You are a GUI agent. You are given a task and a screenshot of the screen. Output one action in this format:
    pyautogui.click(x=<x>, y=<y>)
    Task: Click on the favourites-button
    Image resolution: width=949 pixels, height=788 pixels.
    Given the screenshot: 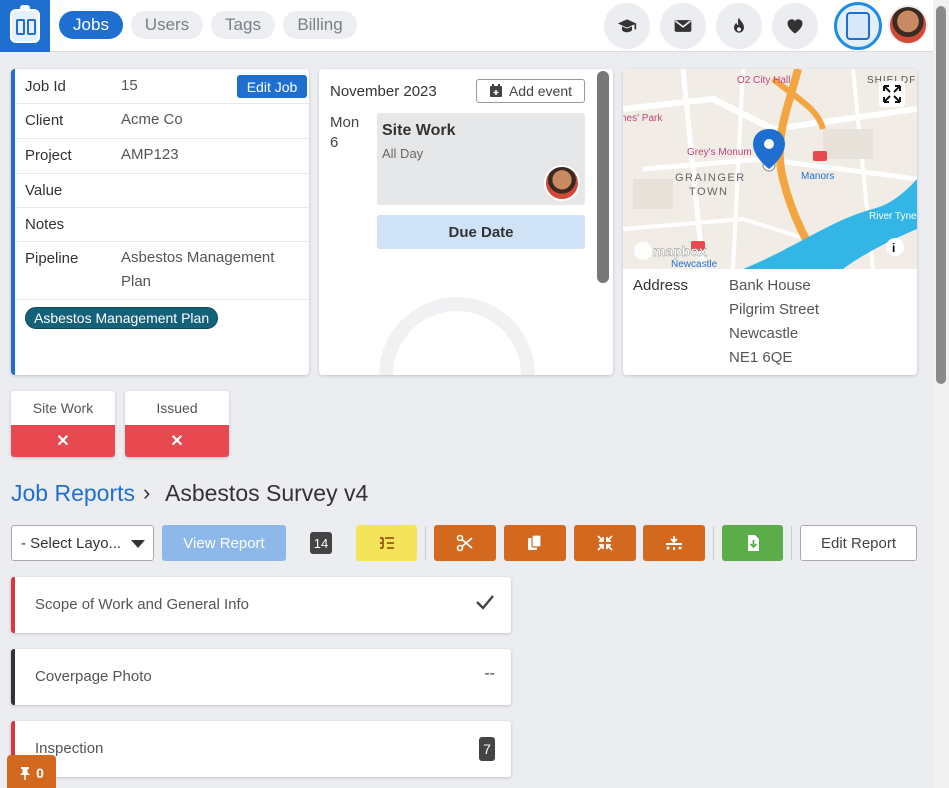 What is the action you would take?
    pyautogui.click(x=795, y=26)
    